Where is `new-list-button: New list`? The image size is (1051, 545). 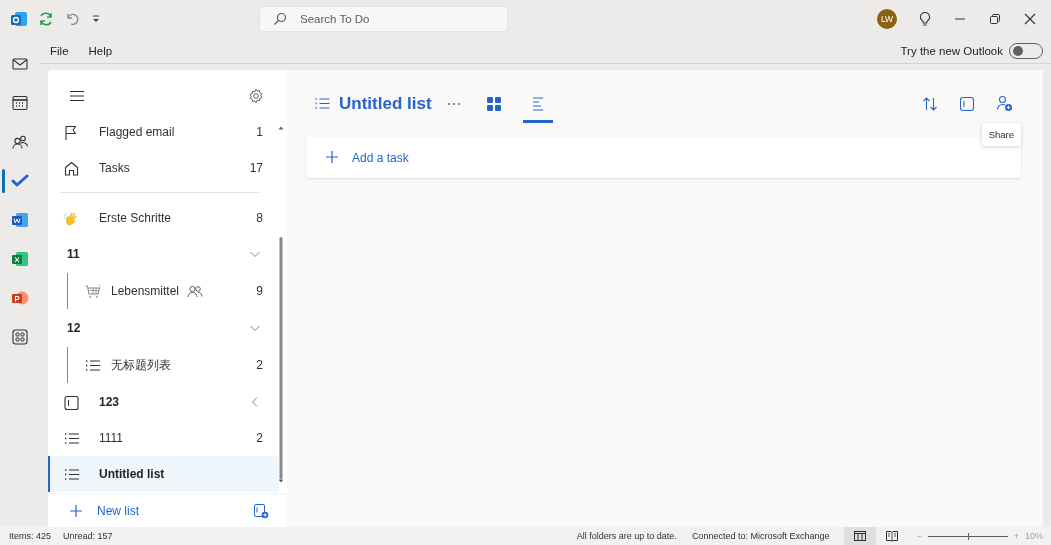
new-list-button: New list is located at coordinates (168, 510).